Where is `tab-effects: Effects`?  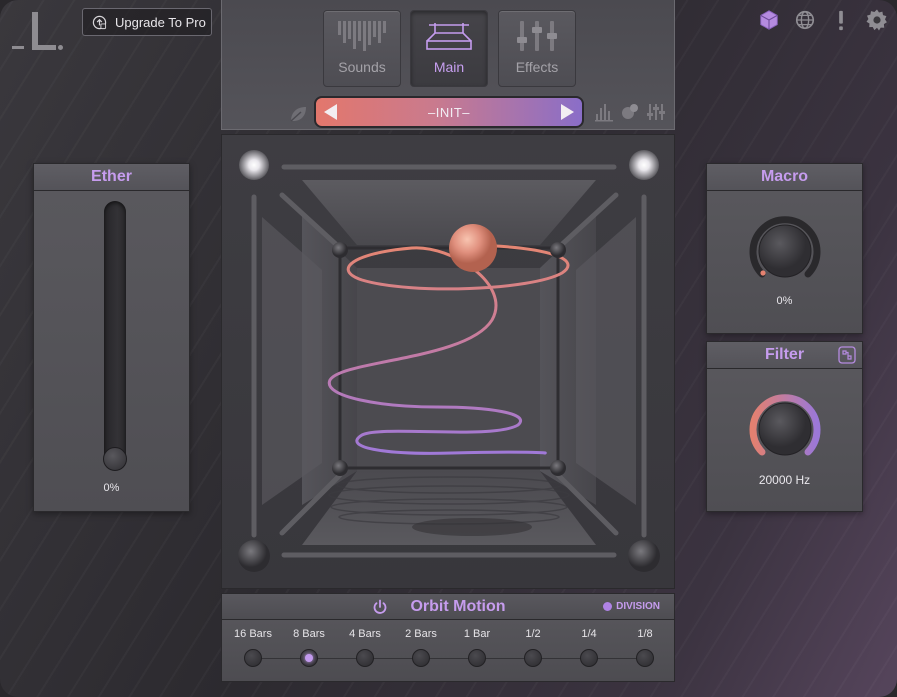 tab-effects: Effects is located at coordinates (537, 48).